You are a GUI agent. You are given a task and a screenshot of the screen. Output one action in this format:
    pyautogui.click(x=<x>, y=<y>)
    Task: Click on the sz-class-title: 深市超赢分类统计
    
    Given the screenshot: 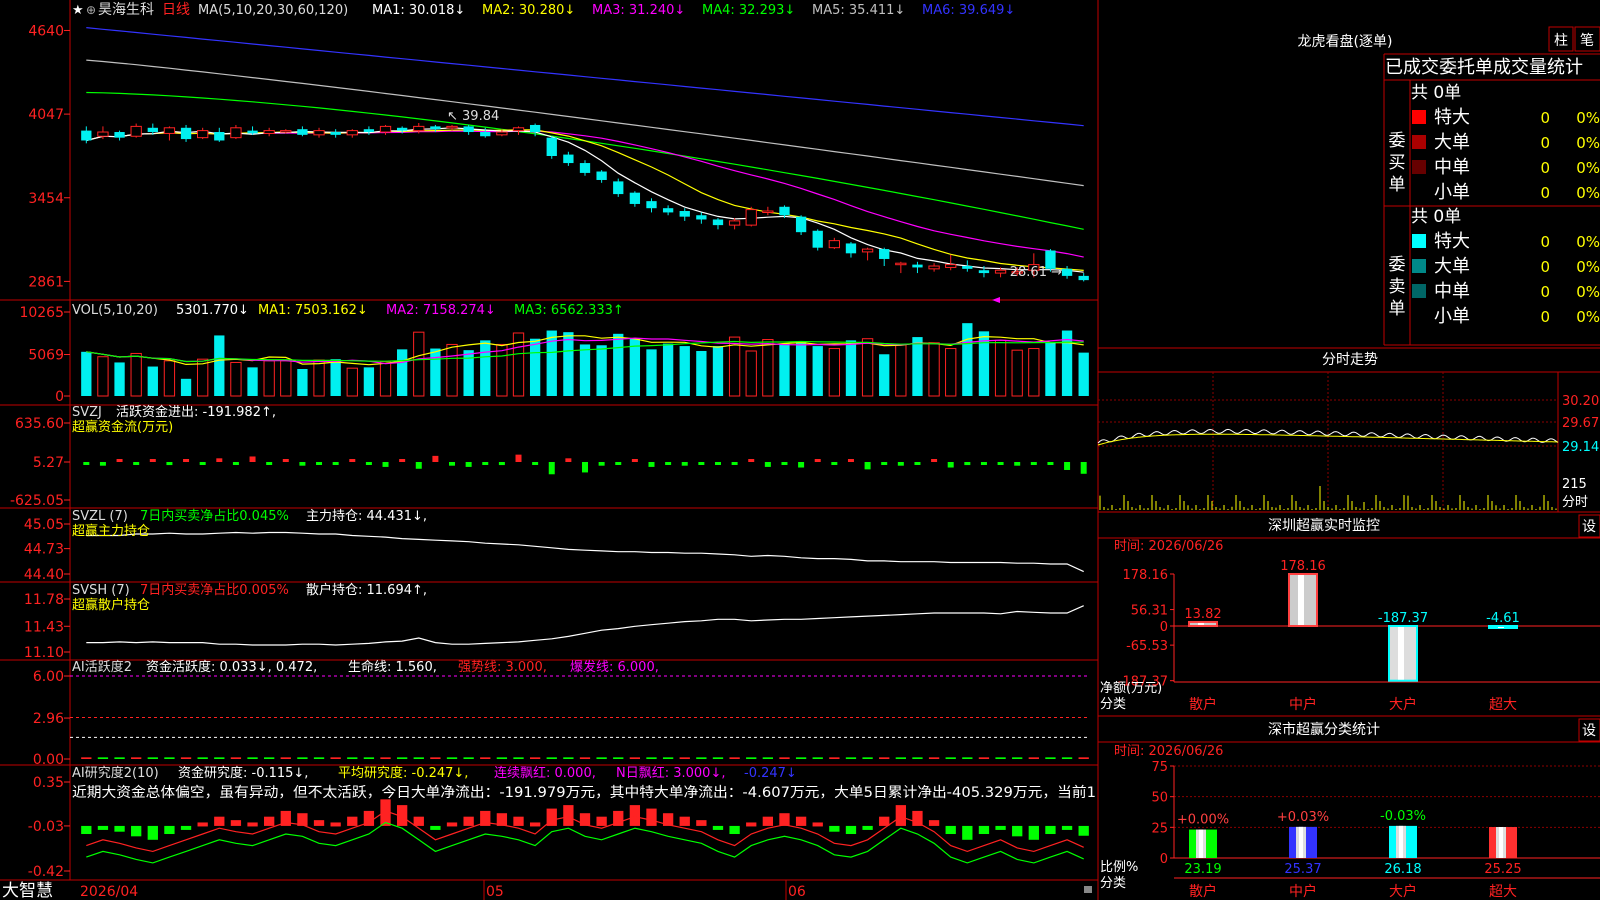 What is the action you would take?
    pyautogui.click(x=1324, y=729)
    